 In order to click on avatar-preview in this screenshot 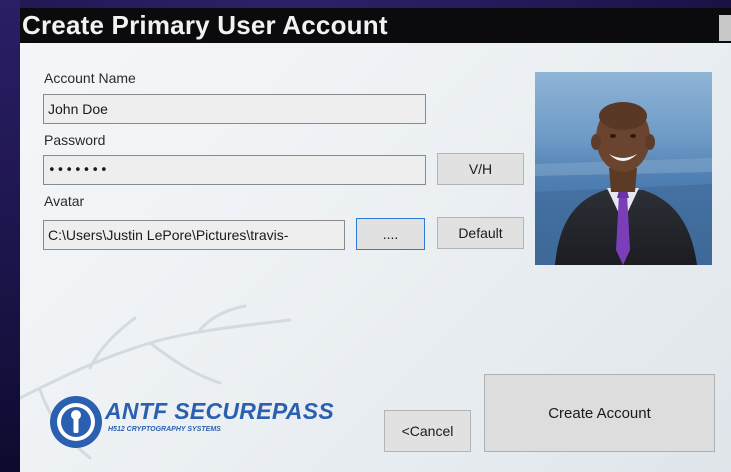, I will do `click(623, 168)`.